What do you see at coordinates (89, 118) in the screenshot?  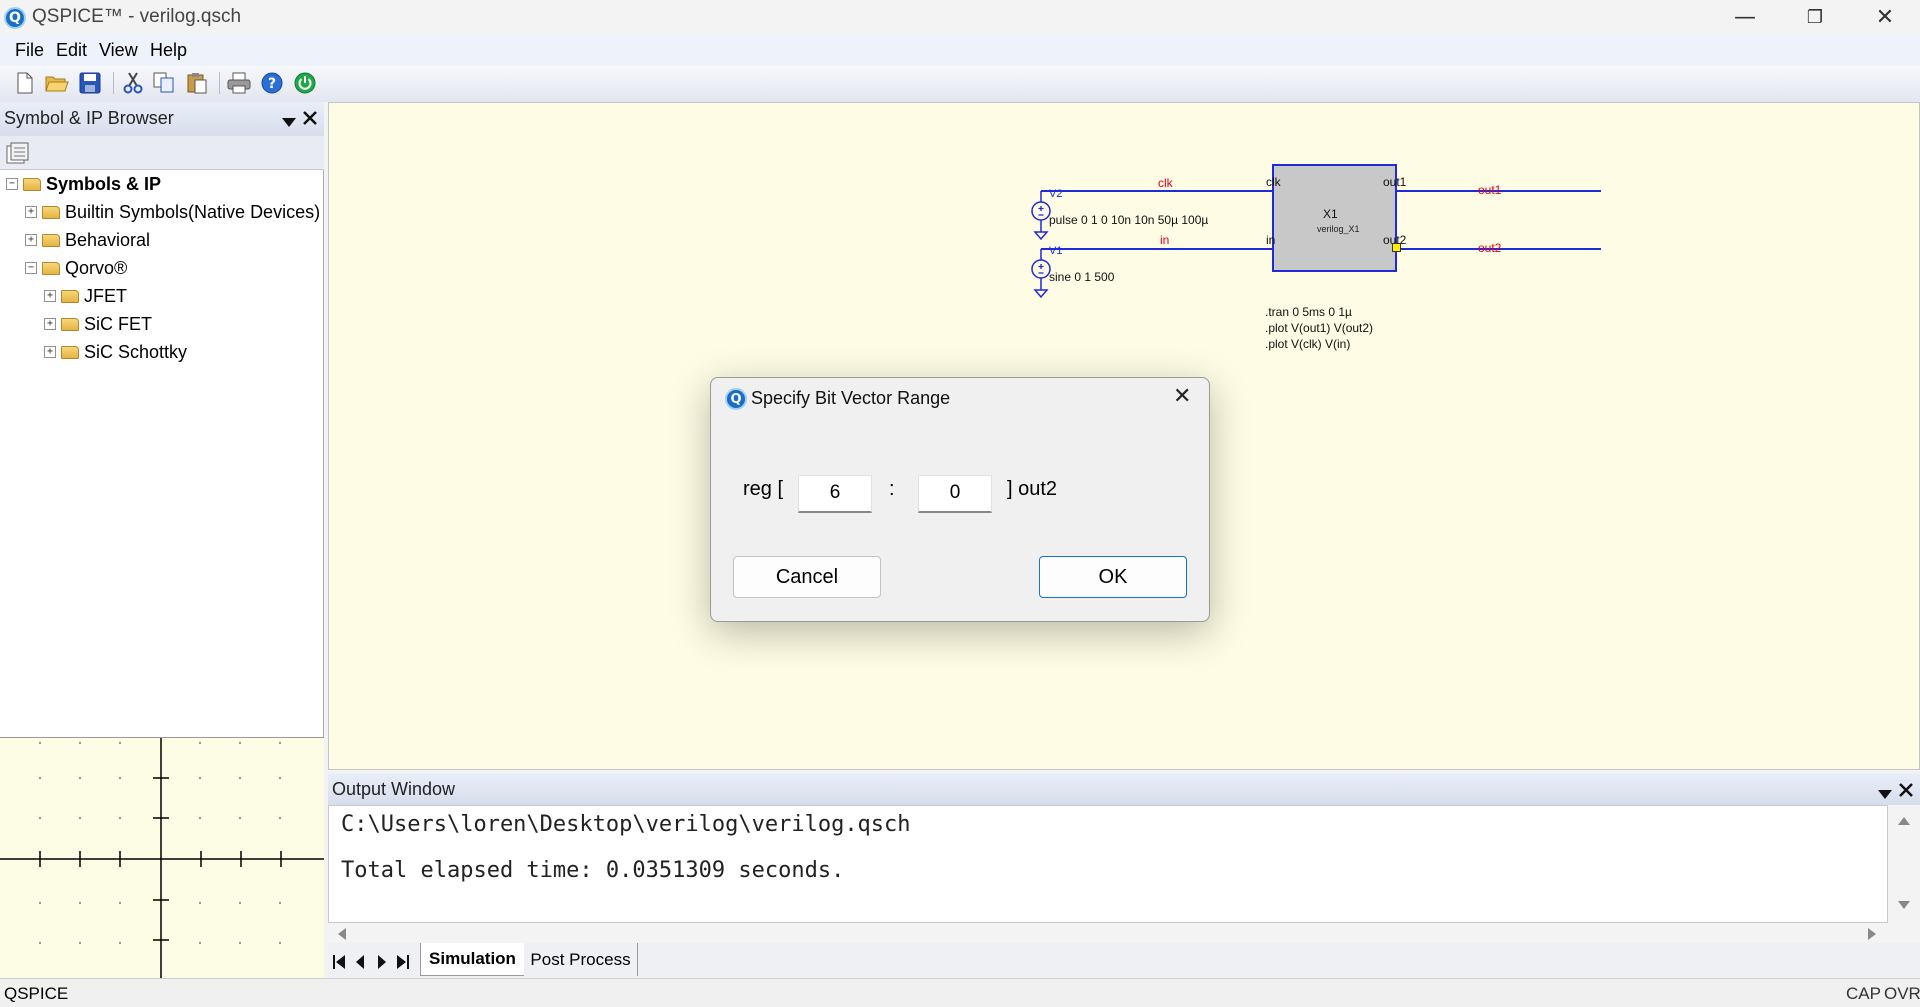 I see `symbol-browser-title: Symbol & IP Browser` at bounding box center [89, 118].